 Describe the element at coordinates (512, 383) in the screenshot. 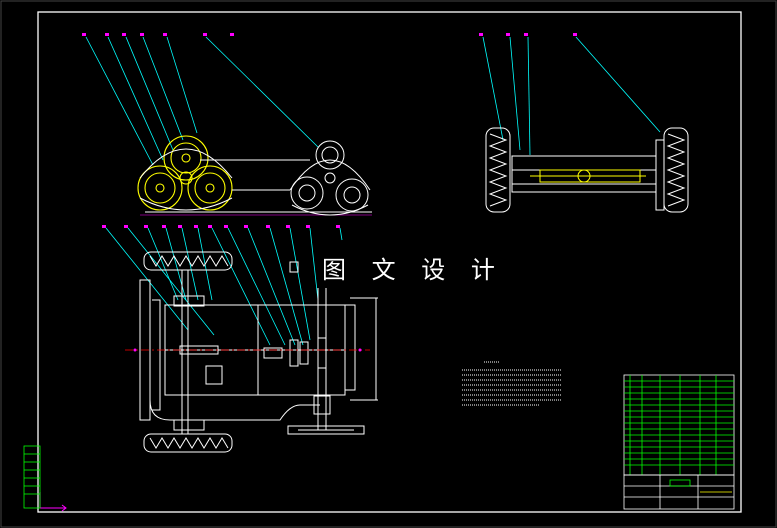

I see `technical-notes` at that location.